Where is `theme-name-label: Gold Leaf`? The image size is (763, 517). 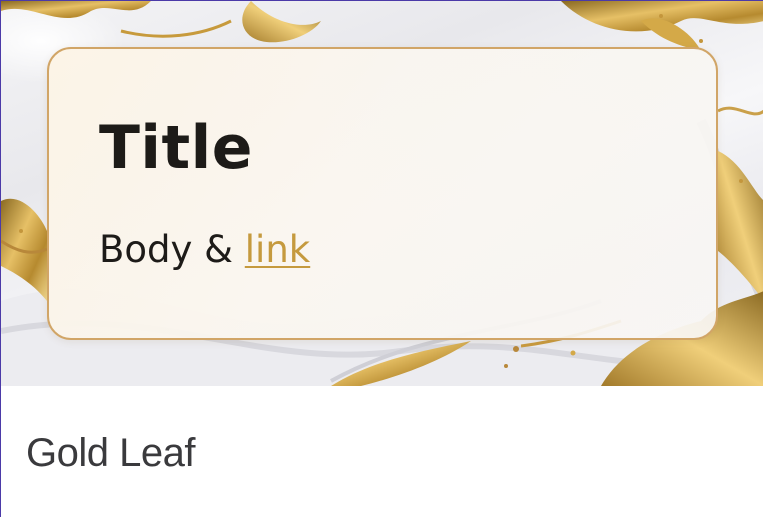
theme-name-label: Gold Leaf is located at coordinates (110, 453).